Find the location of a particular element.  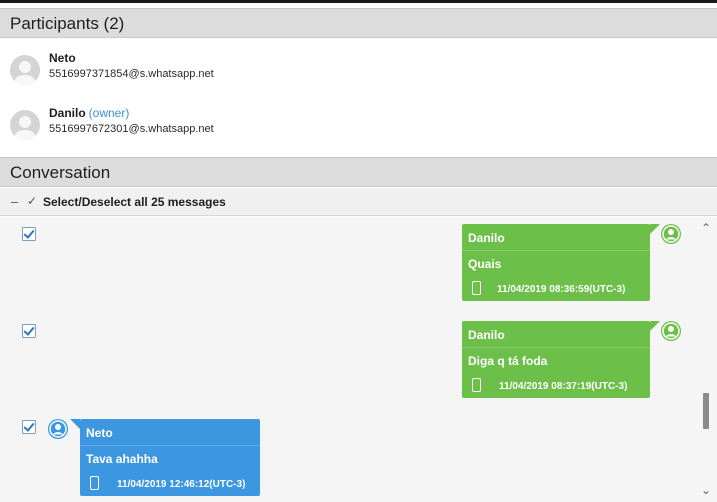

message-time: 11/04/2019 08:36:59(UTC-3) is located at coordinates (561, 289).